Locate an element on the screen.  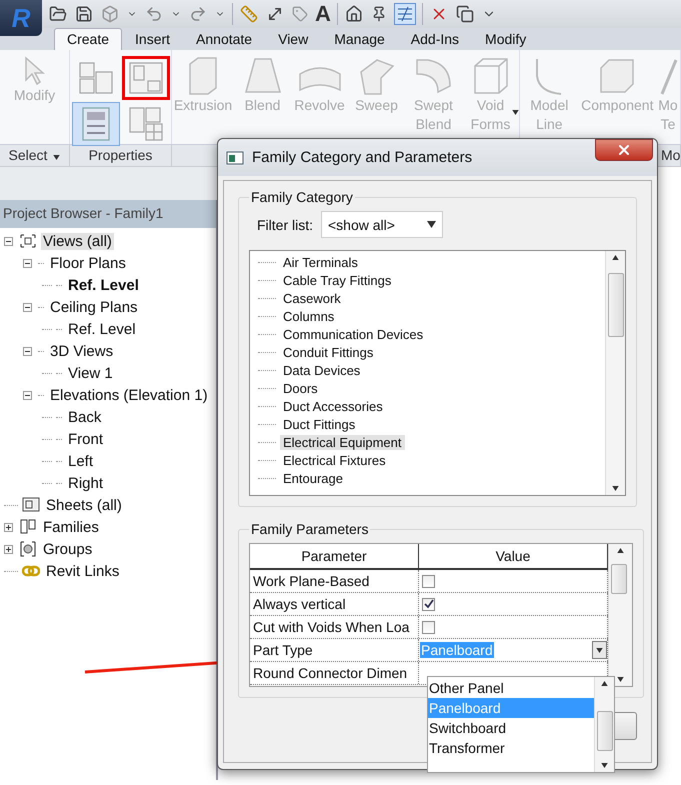
switch-windows-icon is located at coordinates (464, 14).